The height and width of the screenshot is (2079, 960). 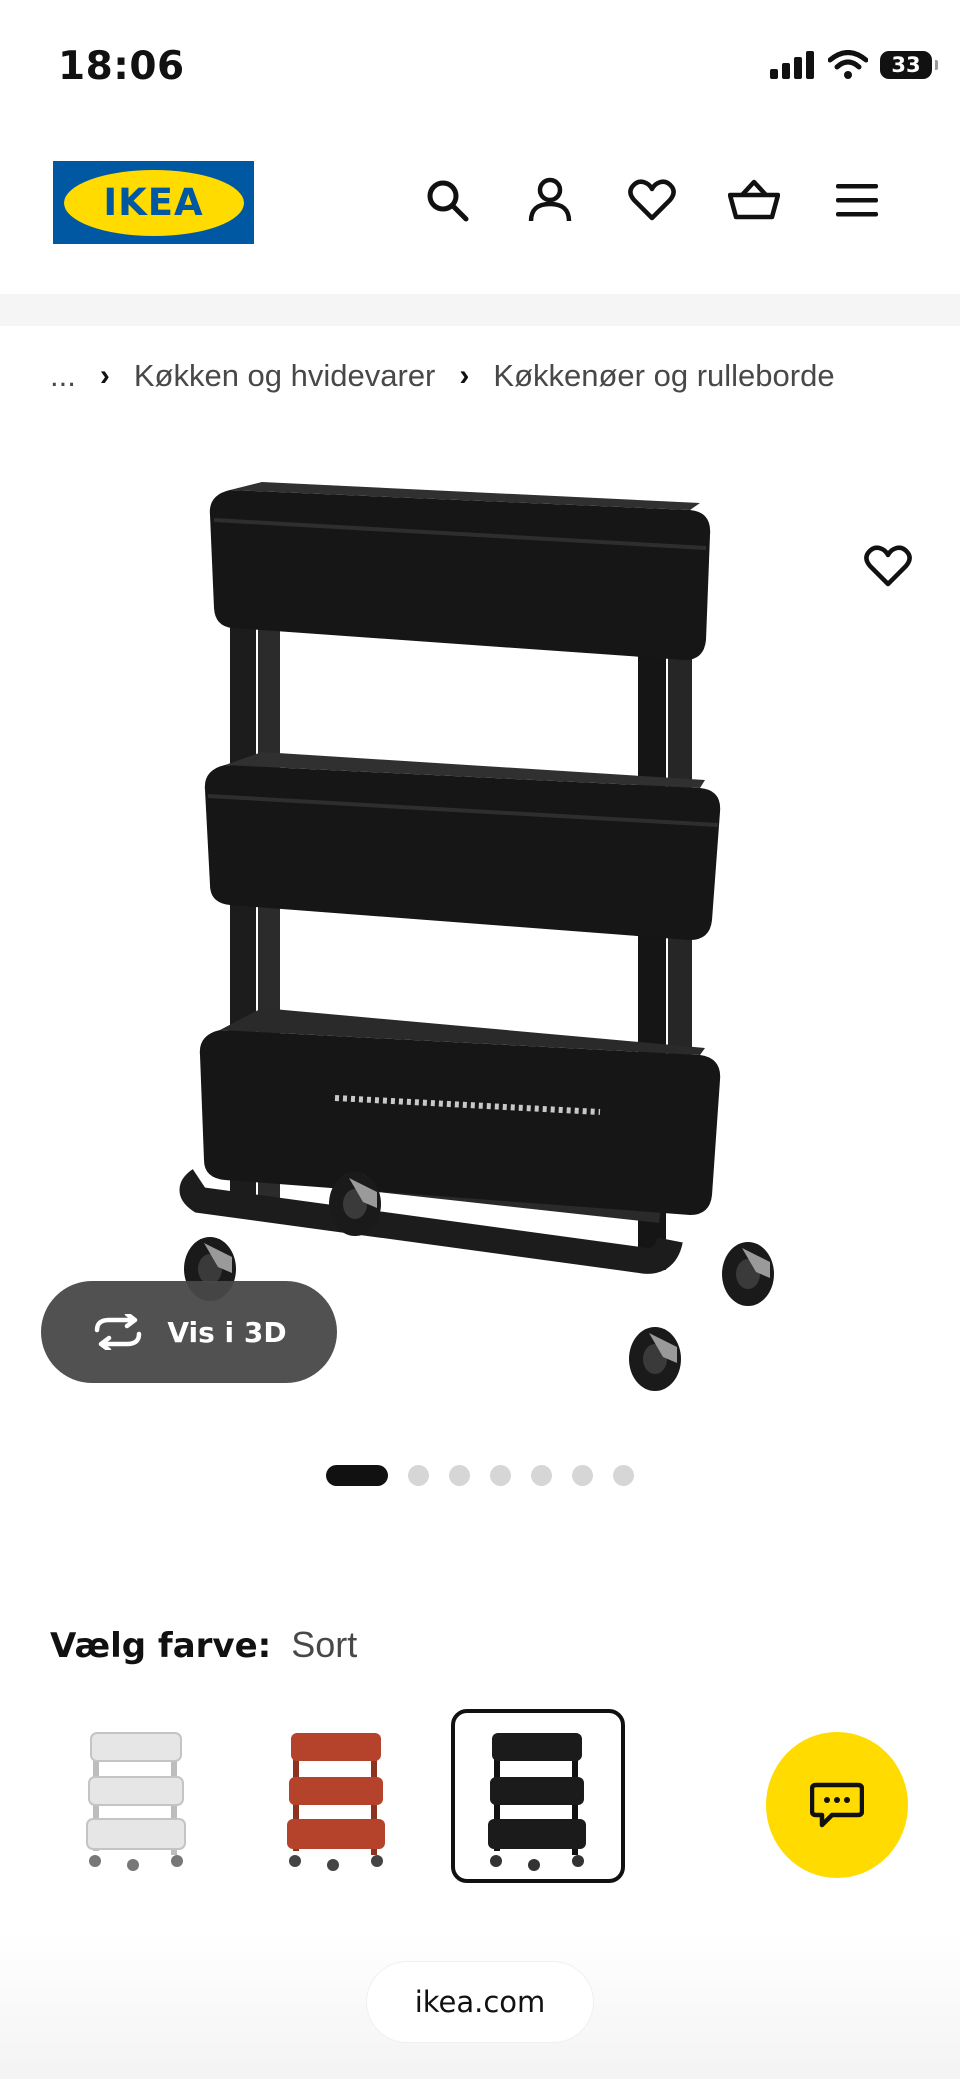 I want to click on shopping-basket-button, so click(x=754, y=200).